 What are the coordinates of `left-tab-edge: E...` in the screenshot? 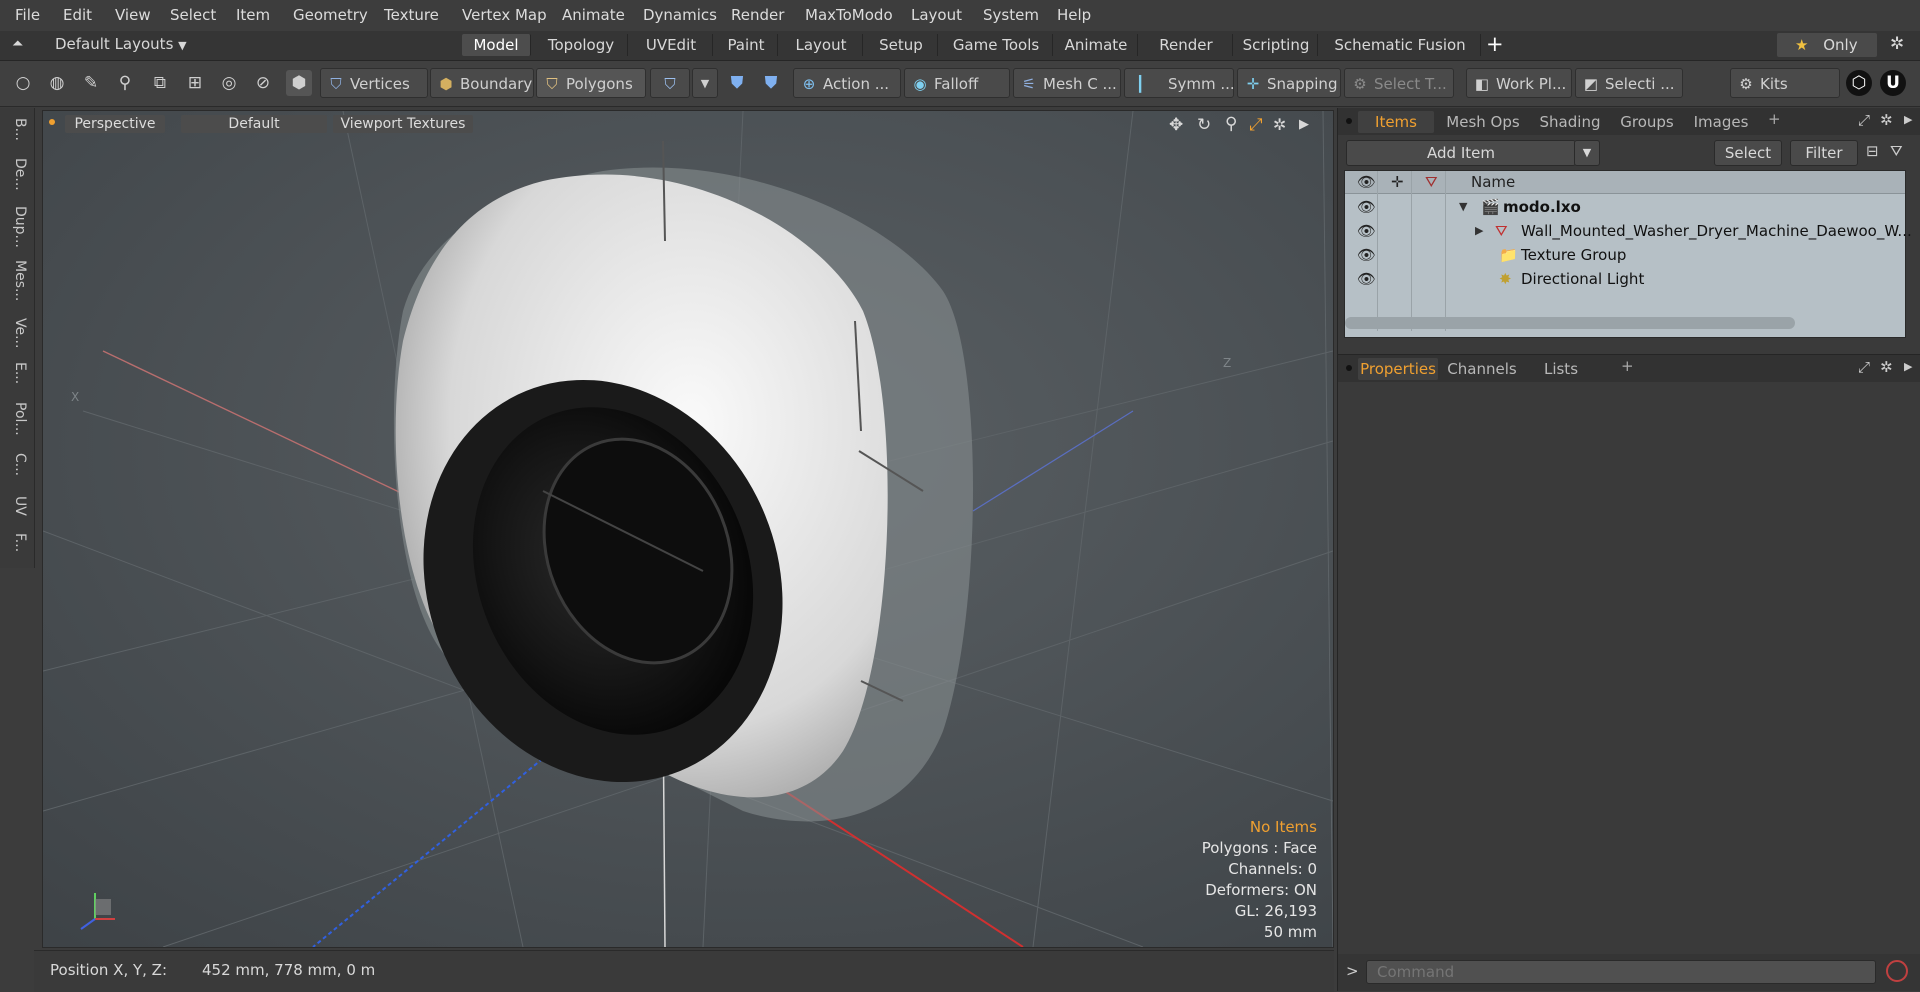 It's located at (17, 373).